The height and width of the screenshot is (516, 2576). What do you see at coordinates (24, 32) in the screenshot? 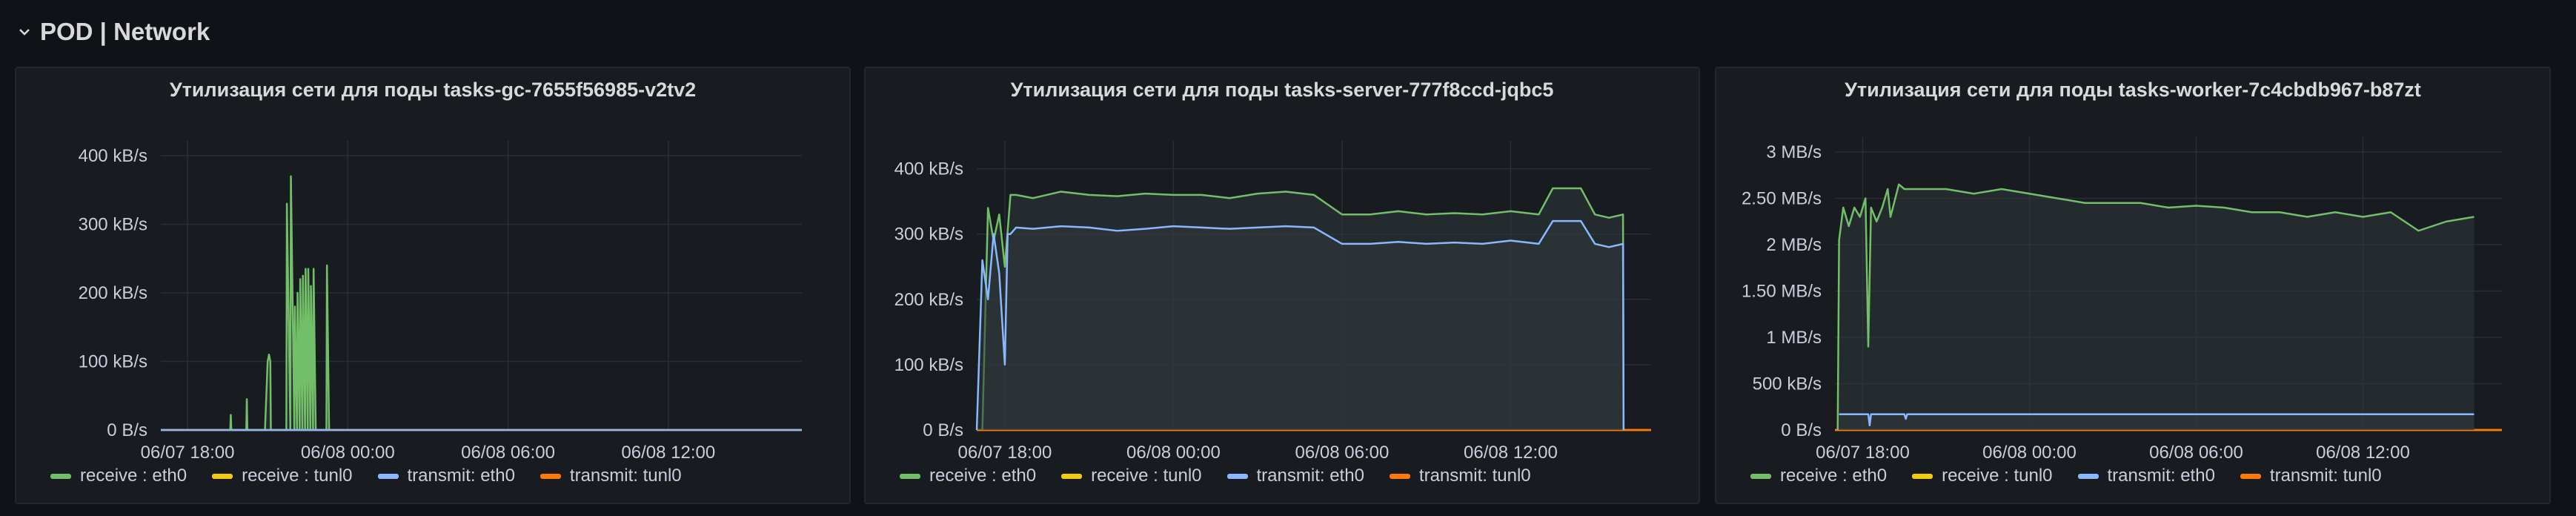
I see `chevron-down-icon` at bounding box center [24, 32].